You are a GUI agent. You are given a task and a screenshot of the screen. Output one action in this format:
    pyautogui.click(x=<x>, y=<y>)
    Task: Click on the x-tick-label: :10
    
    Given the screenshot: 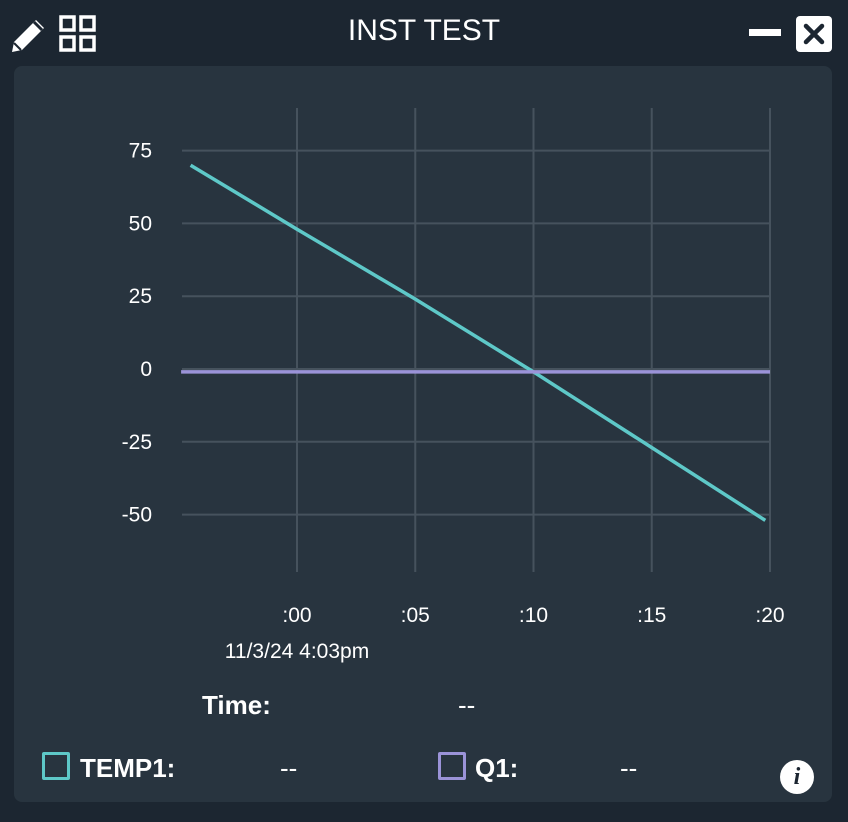 What is the action you would take?
    pyautogui.click(x=533, y=615)
    